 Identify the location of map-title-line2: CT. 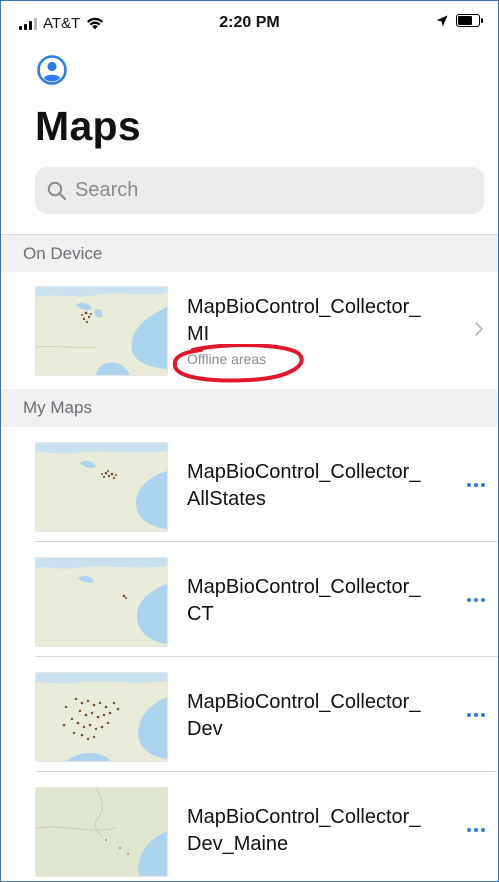
(200, 614).